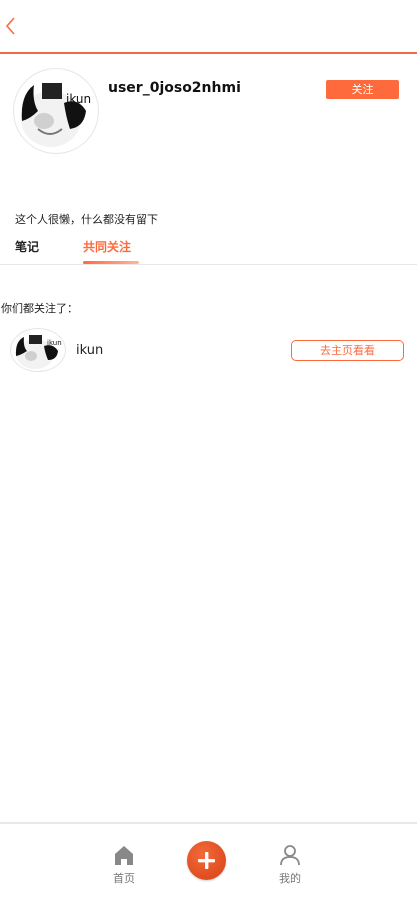  What do you see at coordinates (208, 27) in the screenshot?
I see `top-bar` at bounding box center [208, 27].